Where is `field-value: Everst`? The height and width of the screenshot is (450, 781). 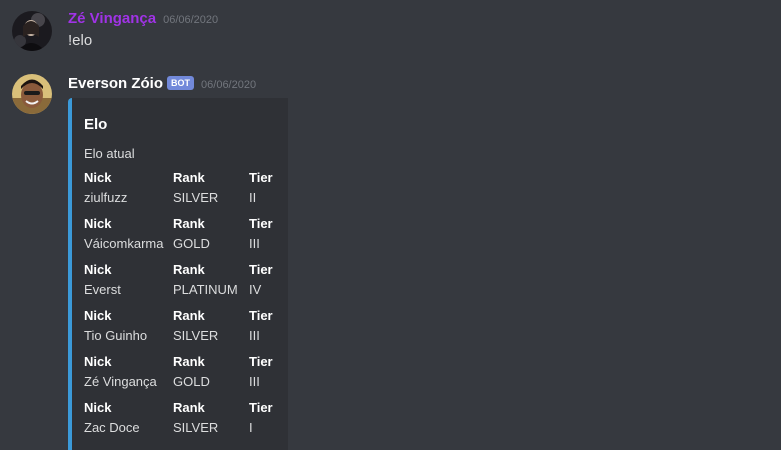
field-value: Everst is located at coordinates (102, 289).